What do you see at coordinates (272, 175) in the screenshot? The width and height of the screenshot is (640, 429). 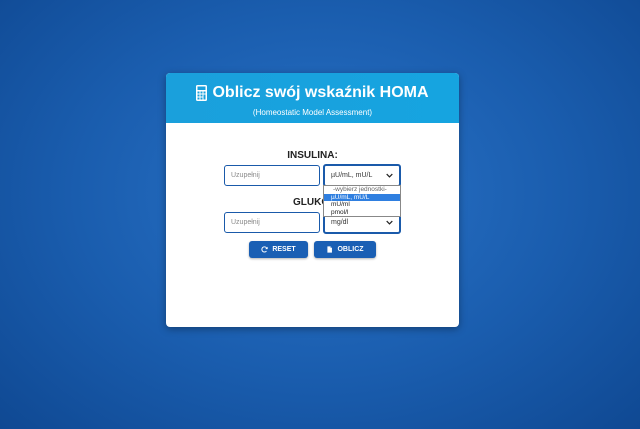 I see `insulin-input: Uzupełnij` at bounding box center [272, 175].